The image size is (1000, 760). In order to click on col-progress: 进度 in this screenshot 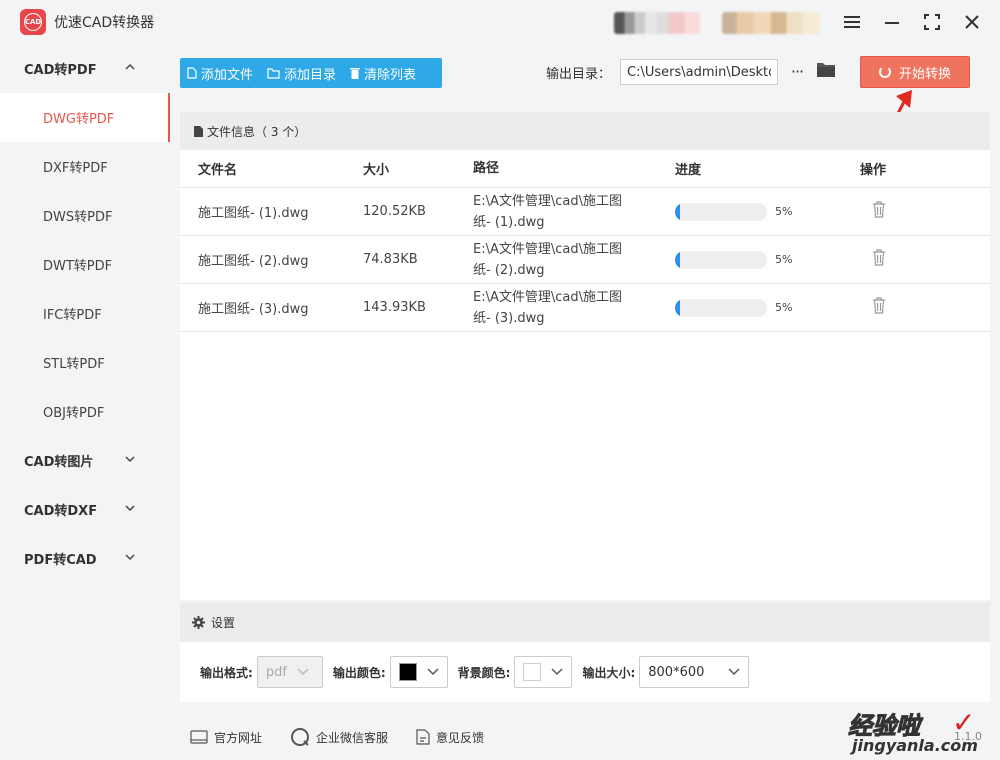, I will do `click(688, 170)`.